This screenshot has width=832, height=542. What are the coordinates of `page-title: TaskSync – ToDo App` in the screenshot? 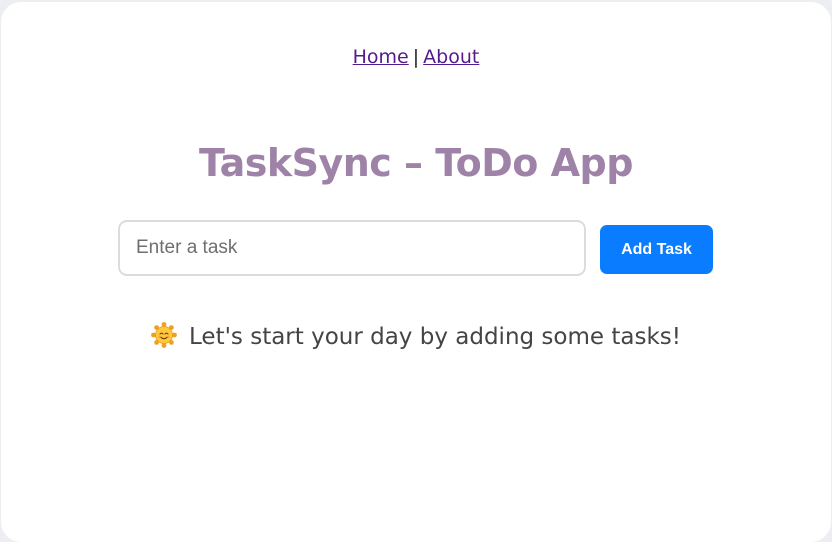 It's located at (416, 163).